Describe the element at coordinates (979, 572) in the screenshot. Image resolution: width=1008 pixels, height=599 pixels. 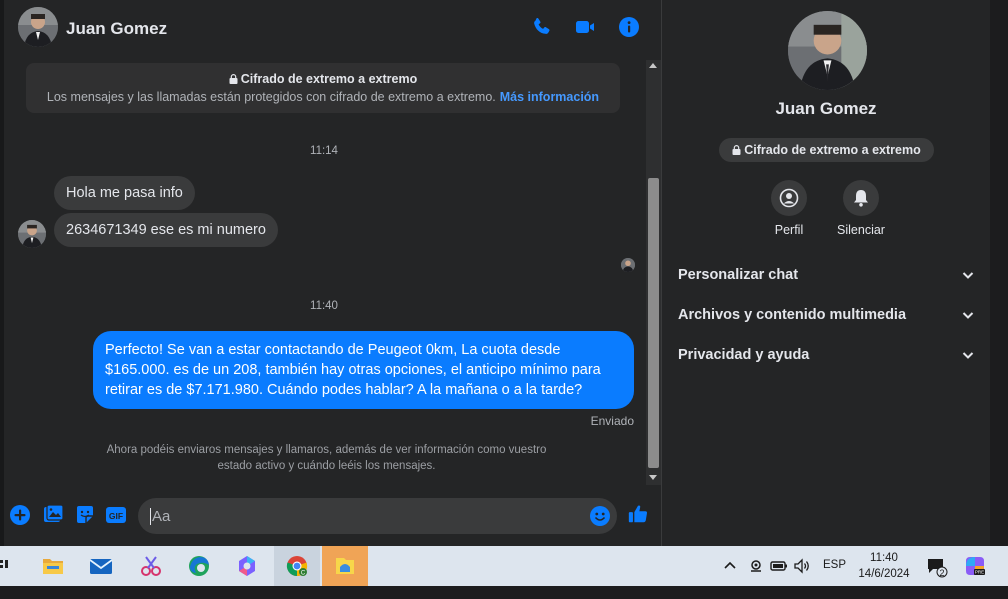
I see `pre-badge: PRE` at that location.